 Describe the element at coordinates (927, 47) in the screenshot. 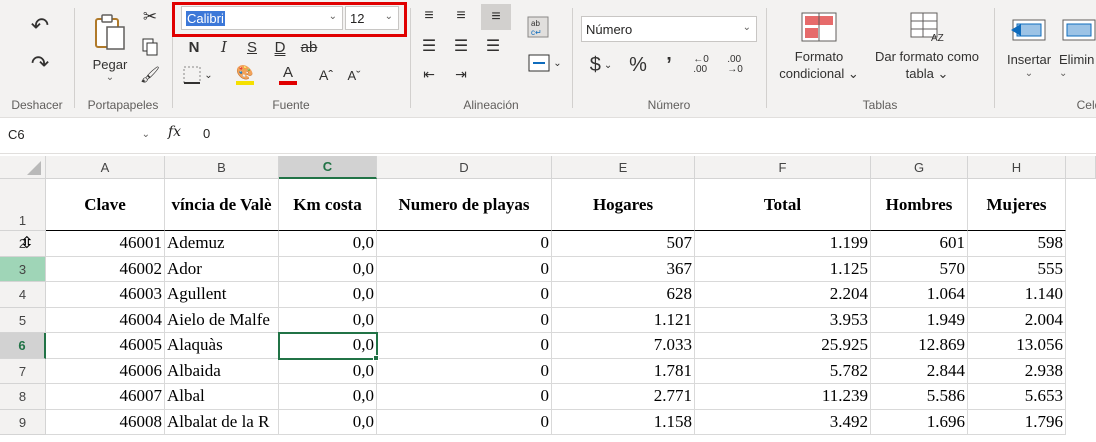

I see `format-as-table-button: AZ Dar formato como tabla ⌄` at that location.